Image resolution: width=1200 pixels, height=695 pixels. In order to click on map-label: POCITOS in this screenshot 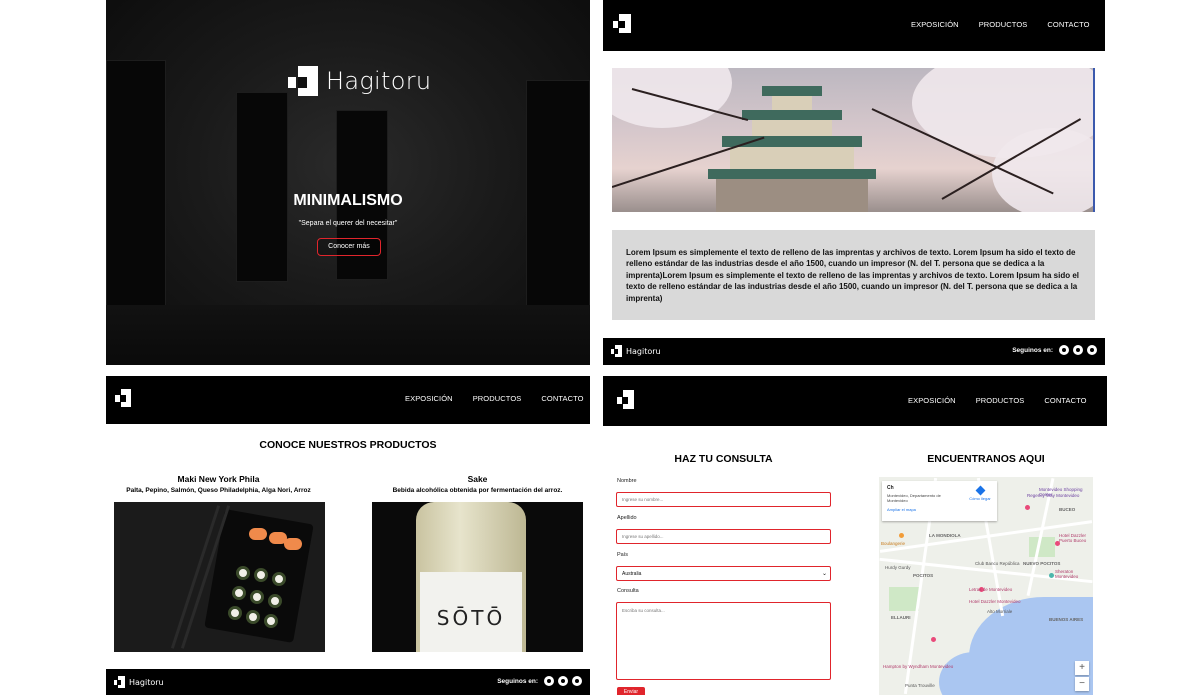, I will do `click(923, 575)`.